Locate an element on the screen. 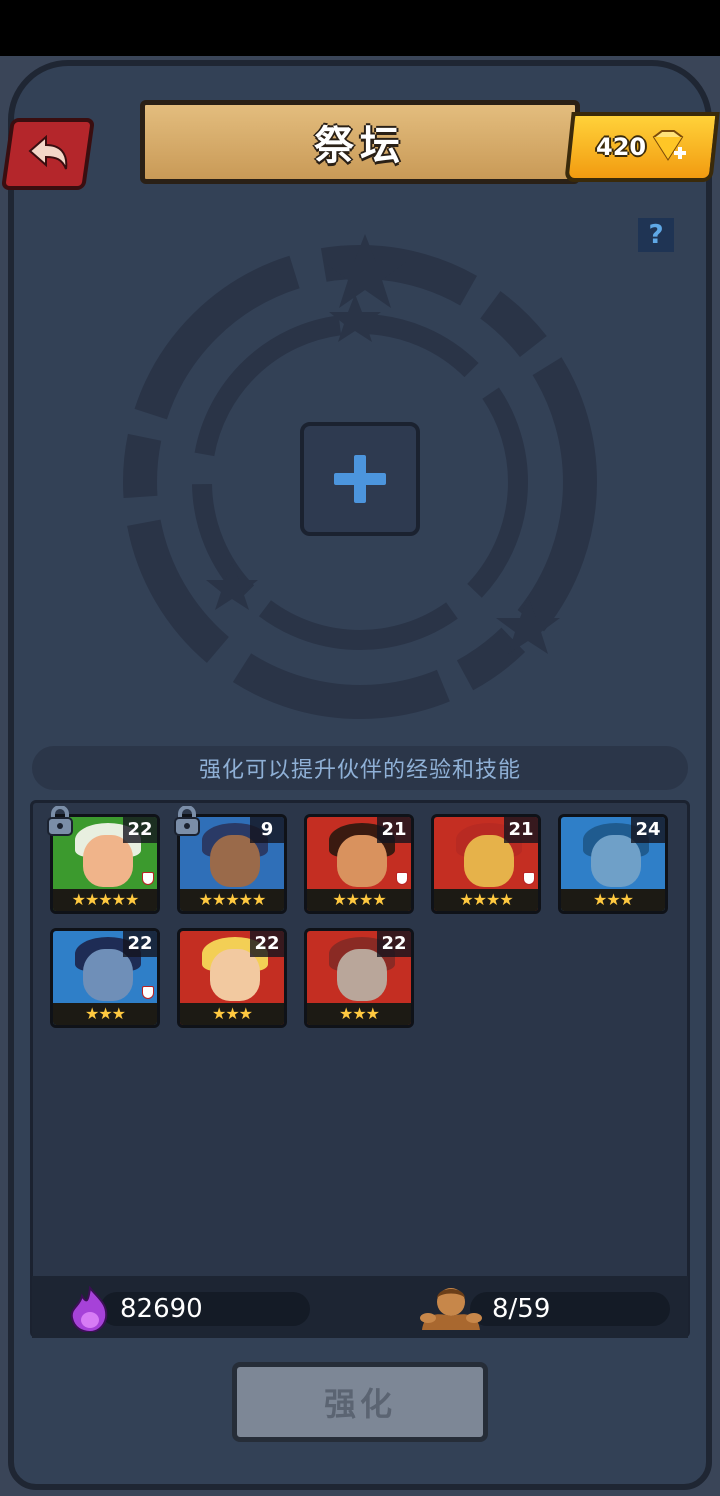 Image resolution: width=720 pixels, height=1496 pixels. add-hero-slot is located at coordinates (360, 479).